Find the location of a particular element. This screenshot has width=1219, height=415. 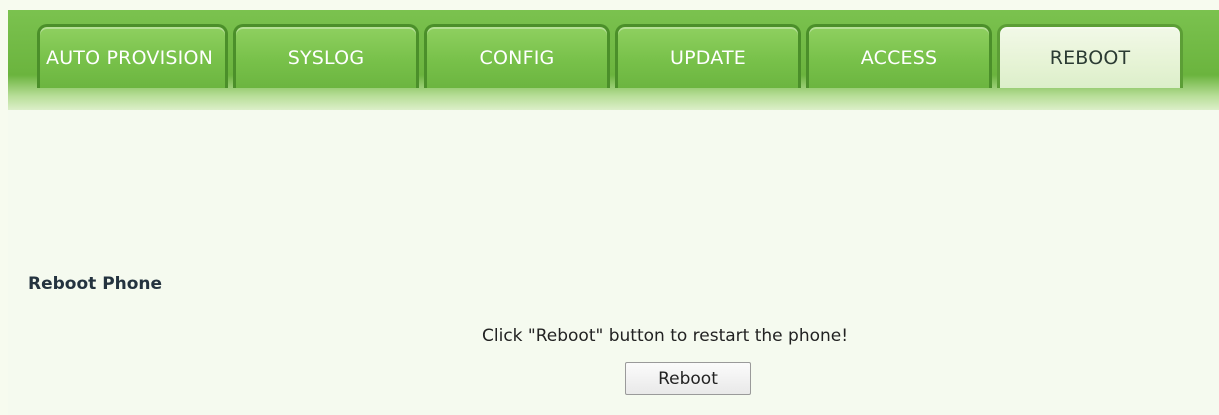

tab-access: ACCESS is located at coordinates (899, 56).